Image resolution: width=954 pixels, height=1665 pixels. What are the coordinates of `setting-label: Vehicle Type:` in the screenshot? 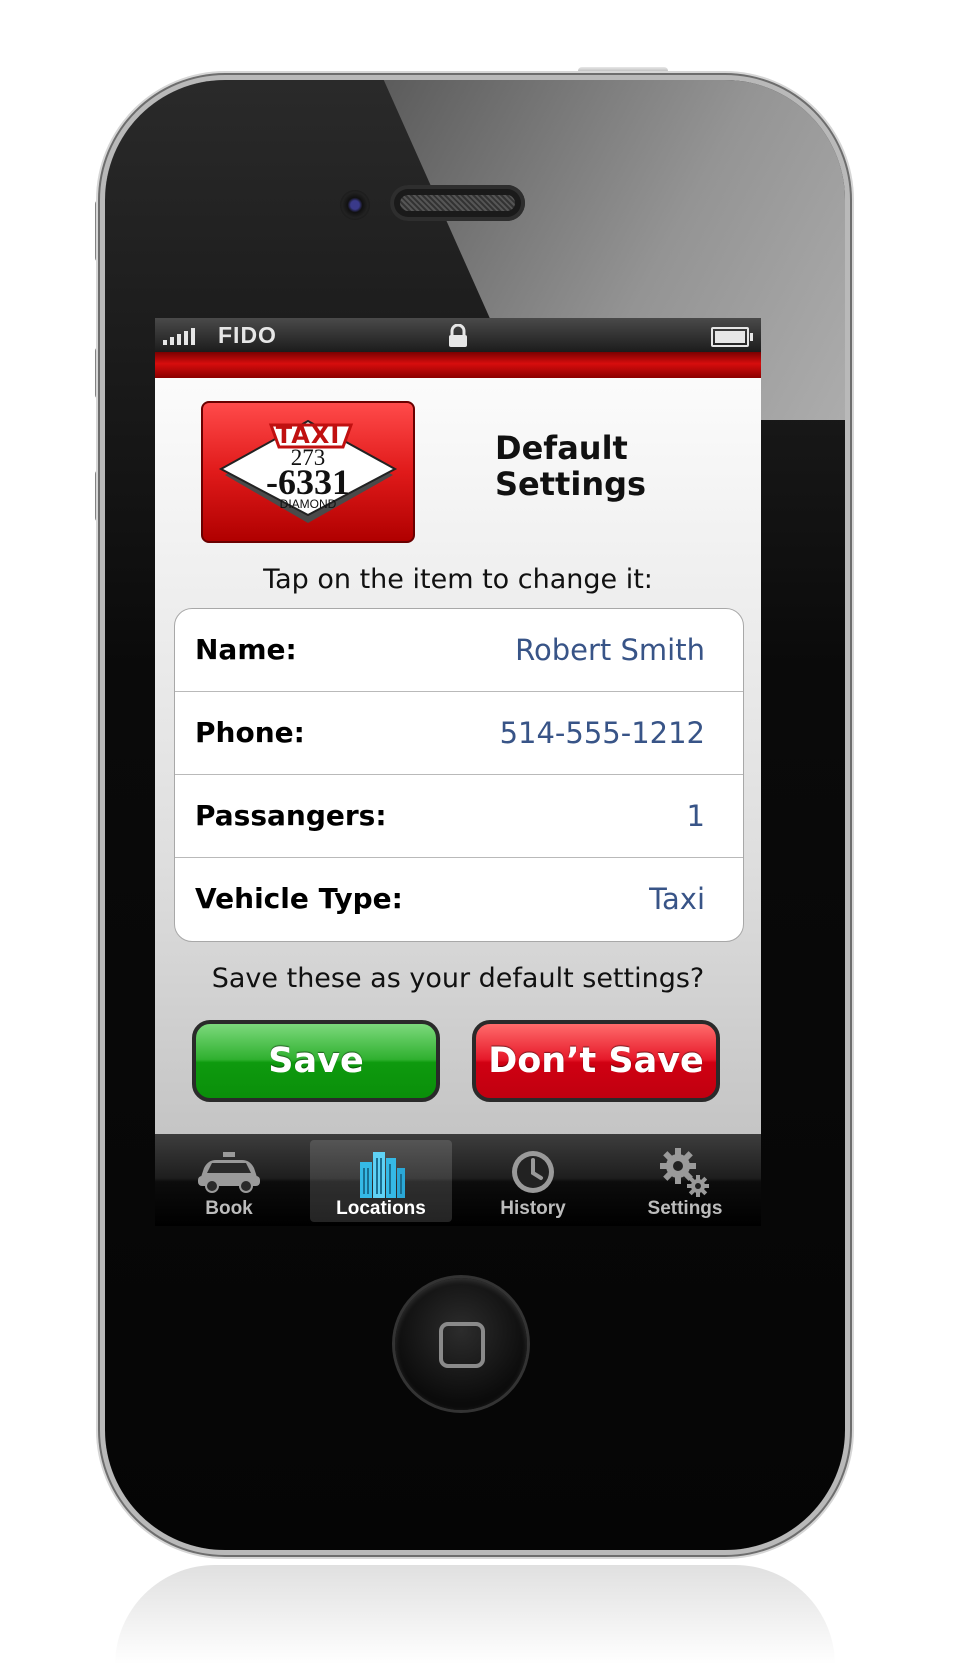 It's located at (299, 898).